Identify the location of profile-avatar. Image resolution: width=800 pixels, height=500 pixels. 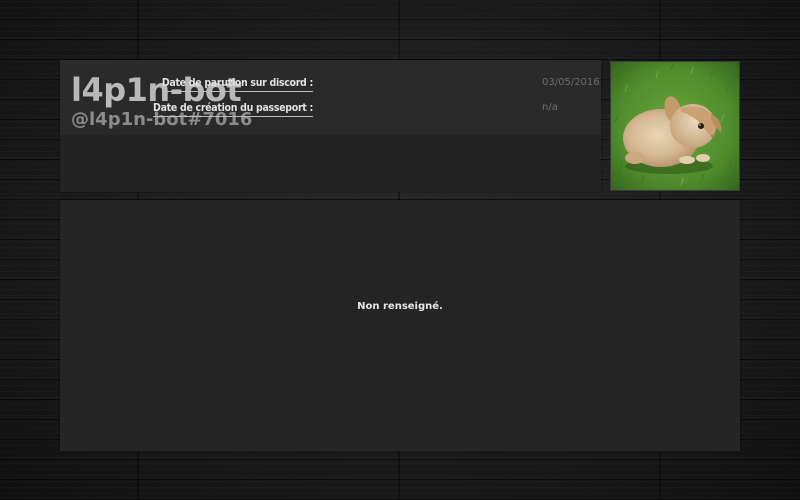
(675, 126).